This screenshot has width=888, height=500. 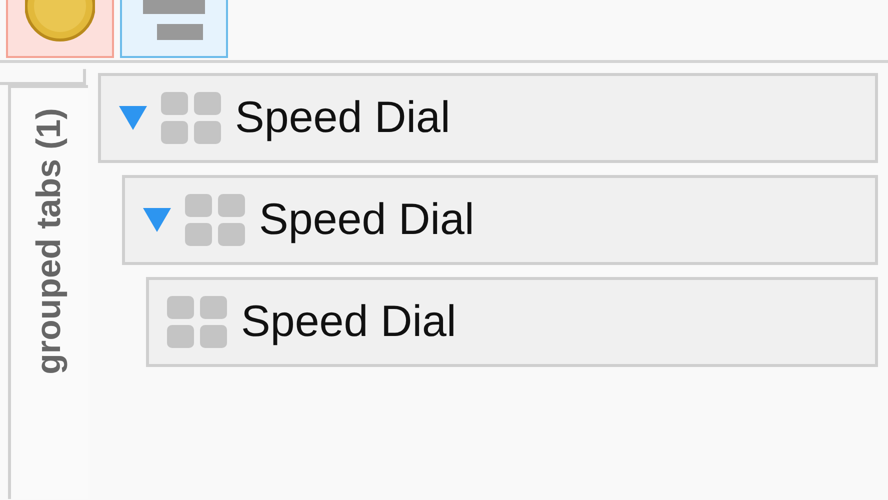 What do you see at coordinates (512, 322) in the screenshot?
I see `tab-group-row: Speed Dial` at bounding box center [512, 322].